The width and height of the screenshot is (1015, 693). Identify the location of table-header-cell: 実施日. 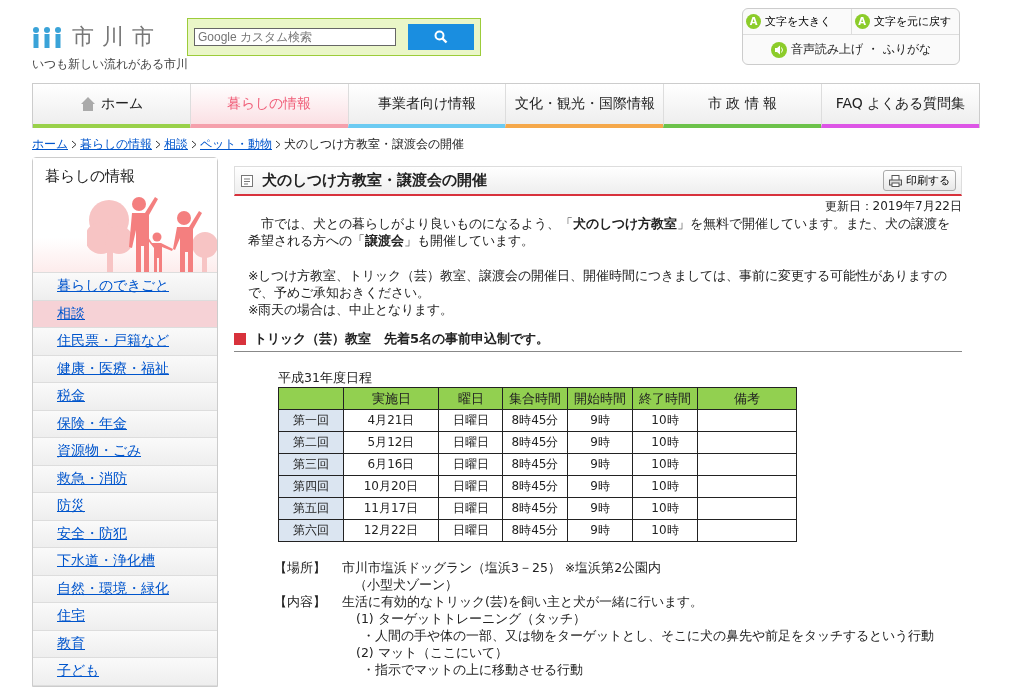
(391, 398).